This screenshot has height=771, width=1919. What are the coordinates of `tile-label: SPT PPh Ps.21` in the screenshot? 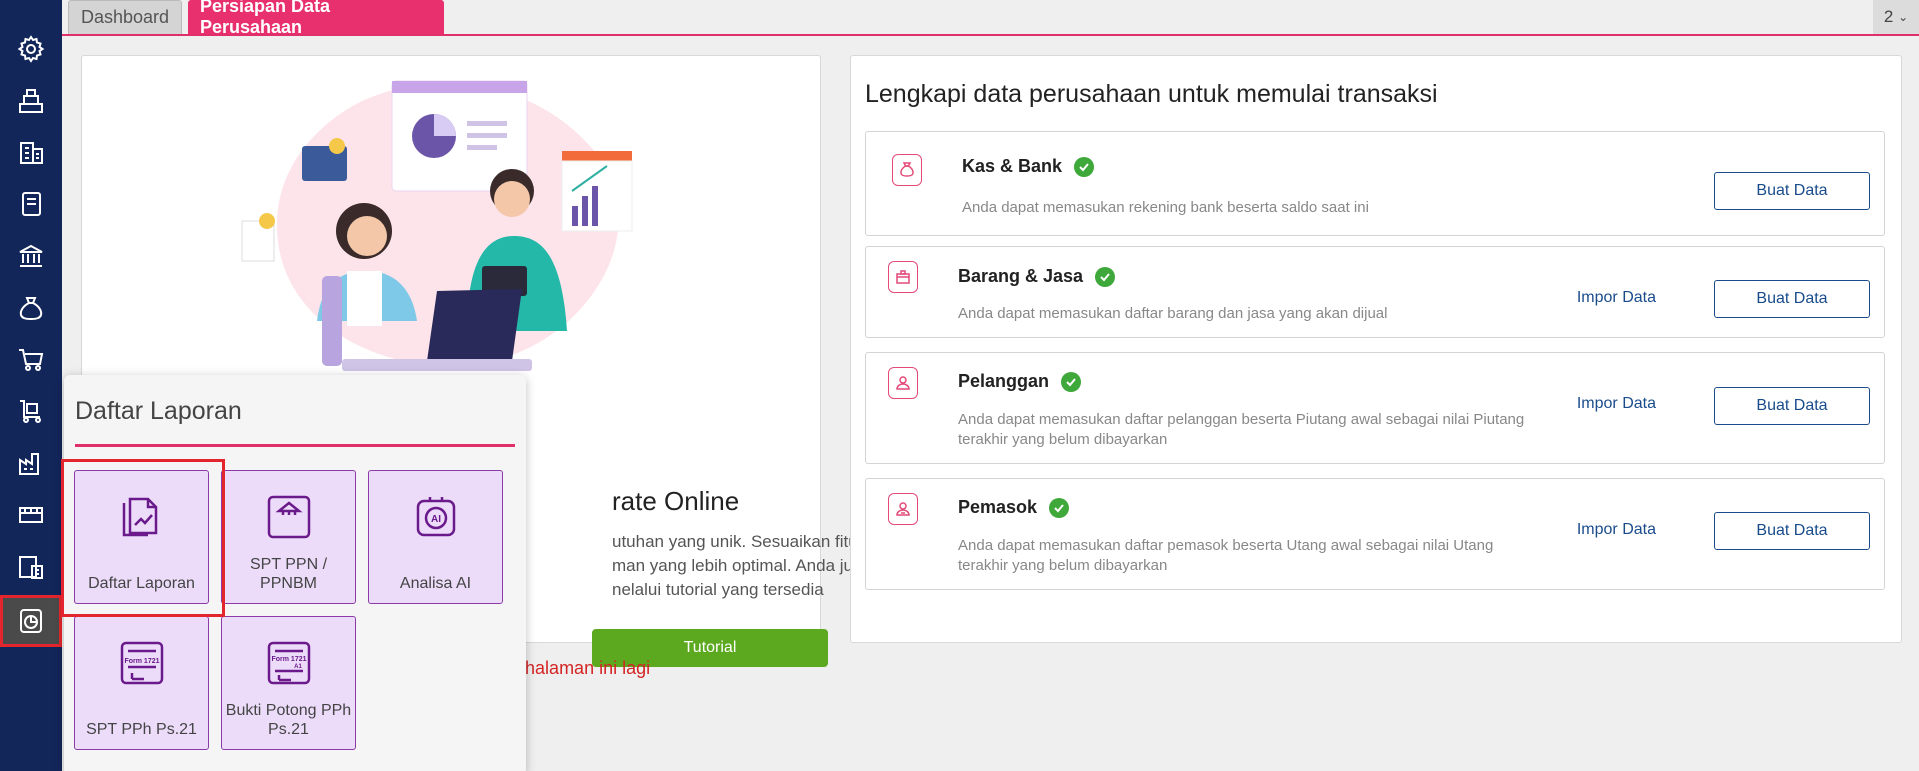 It's located at (141, 729).